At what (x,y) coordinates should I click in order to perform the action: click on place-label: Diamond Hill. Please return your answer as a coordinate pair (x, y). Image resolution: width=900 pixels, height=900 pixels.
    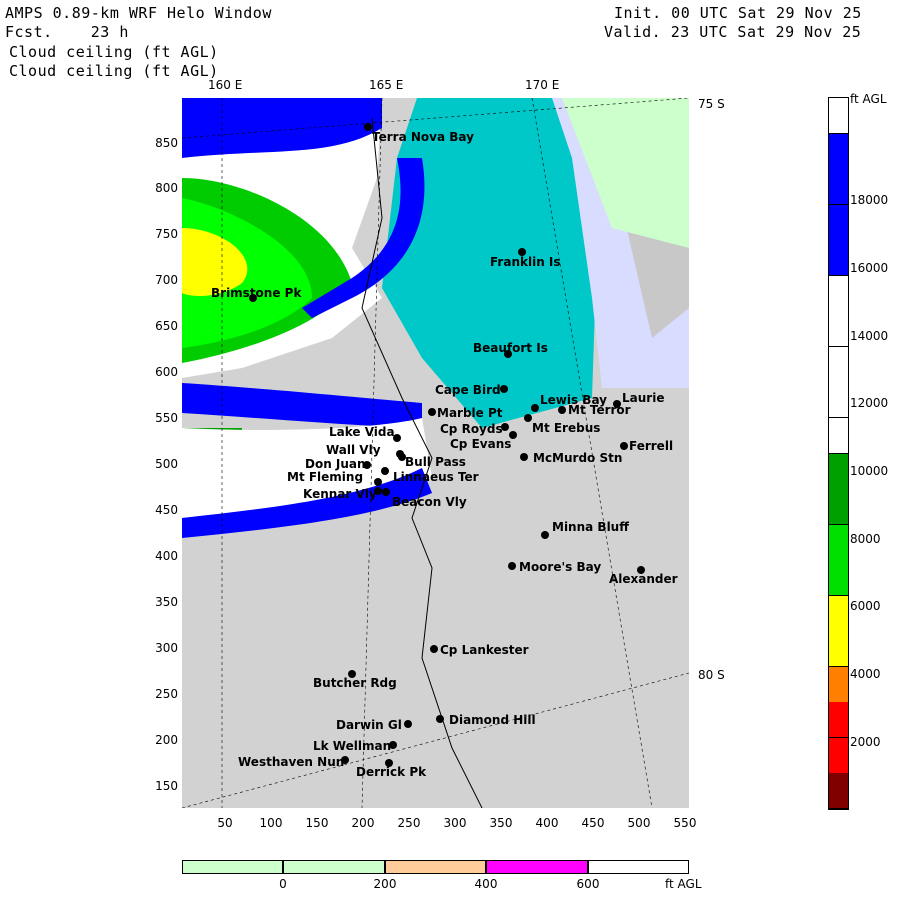
    Looking at the image, I should click on (492, 720).